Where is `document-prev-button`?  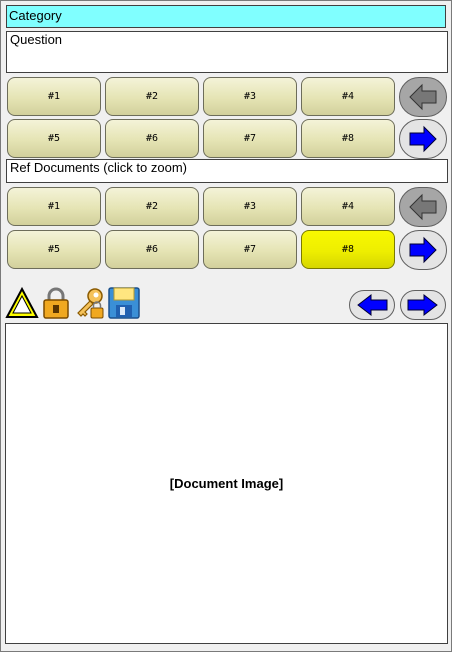 document-prev-button is located at coordinates (372, 305).